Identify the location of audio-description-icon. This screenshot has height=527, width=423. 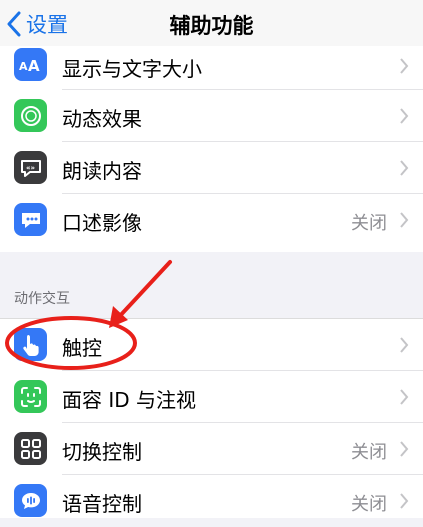
(30, 219).